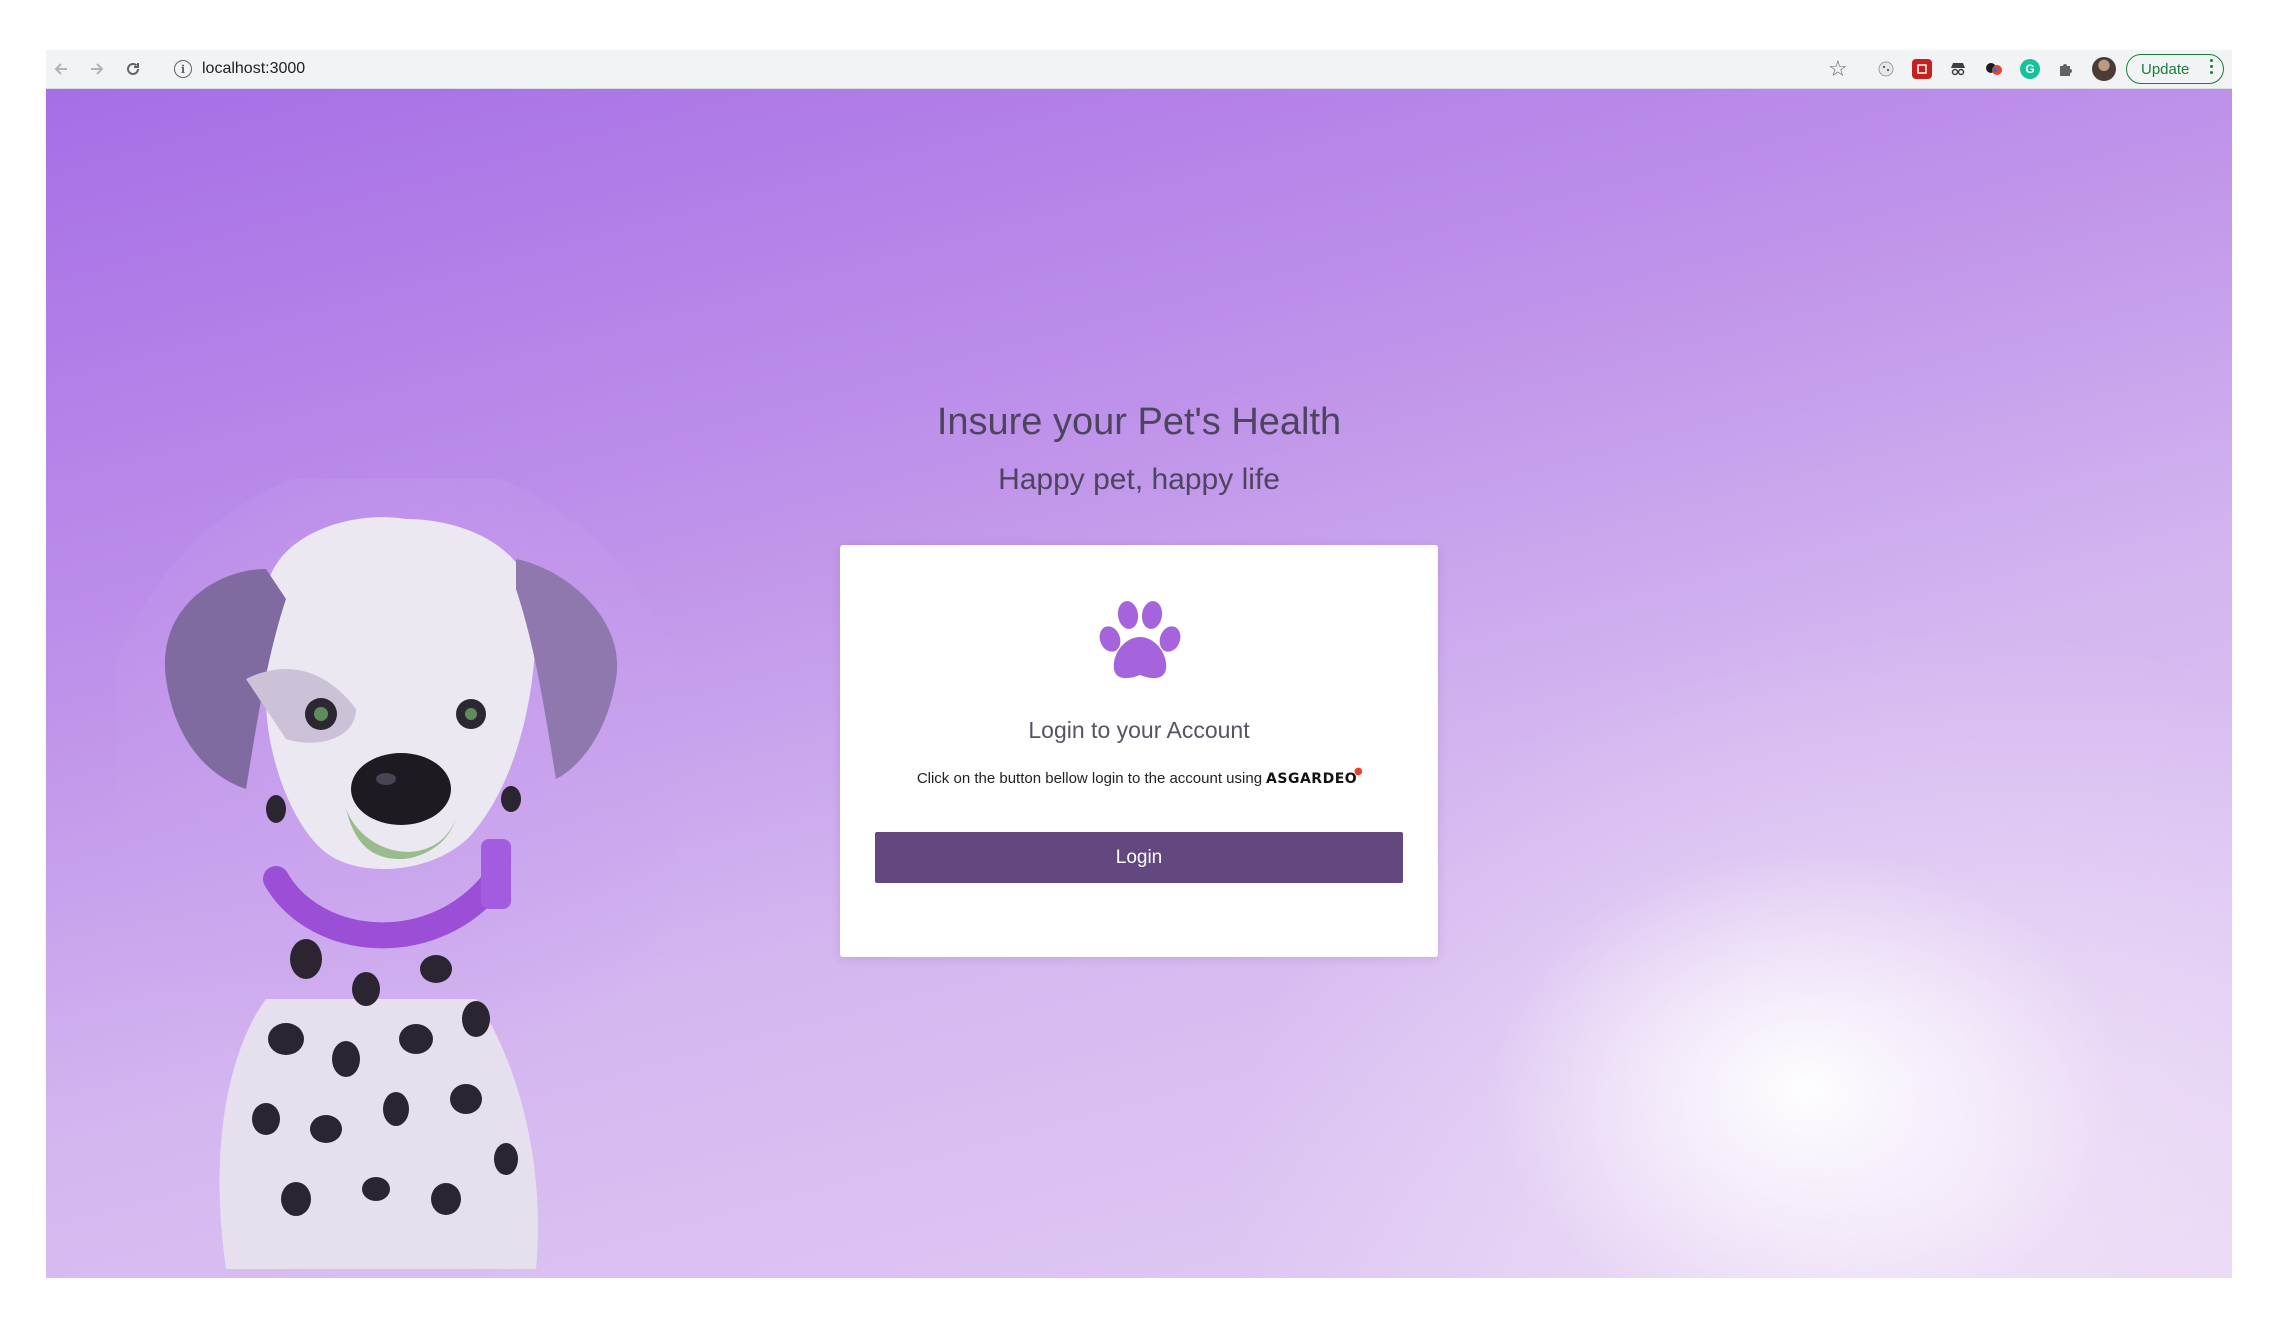 Image resolution: width=2272 pixels, height=1328 pixels. Describe the element at coordinates (1994, 69) in the screenshot. I see `extension-toggle-icon` at that location.